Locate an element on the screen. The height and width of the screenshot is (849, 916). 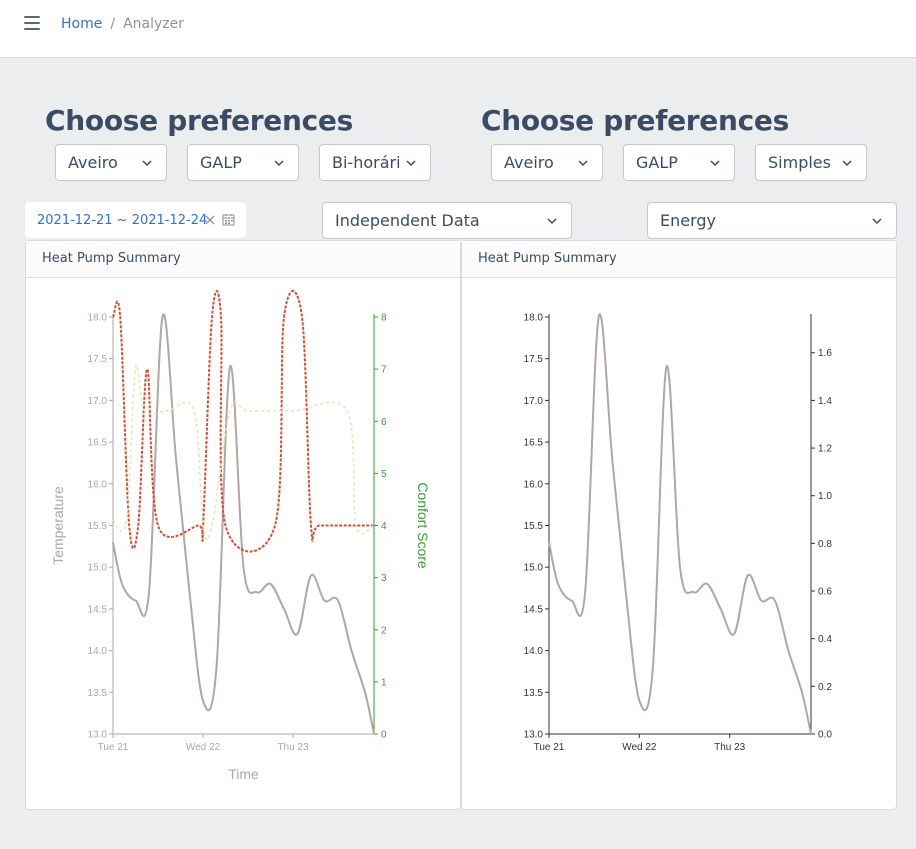
y2-tick-label: 1.0 is located at coordinates (825, 496).